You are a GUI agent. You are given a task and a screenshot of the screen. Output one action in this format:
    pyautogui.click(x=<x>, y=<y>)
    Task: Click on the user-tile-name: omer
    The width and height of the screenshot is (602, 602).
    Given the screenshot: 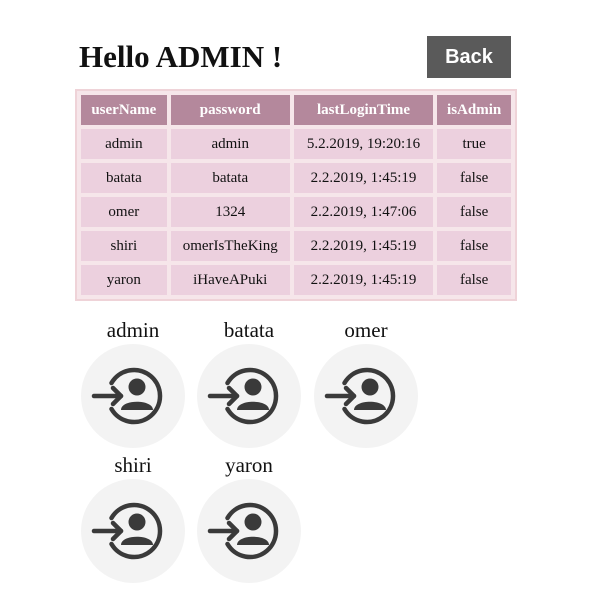 What is the action you would take?
    pyautogui.click(x=366, y=330)
    